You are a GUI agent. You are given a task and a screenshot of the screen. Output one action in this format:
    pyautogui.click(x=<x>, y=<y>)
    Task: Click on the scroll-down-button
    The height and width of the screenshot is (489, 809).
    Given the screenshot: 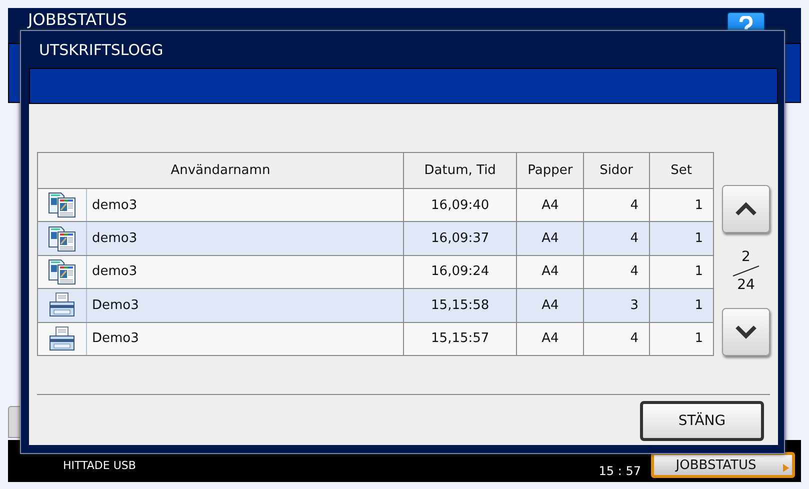 What is the action you would take?
    pyautogui.click(x=746, y=332)
    